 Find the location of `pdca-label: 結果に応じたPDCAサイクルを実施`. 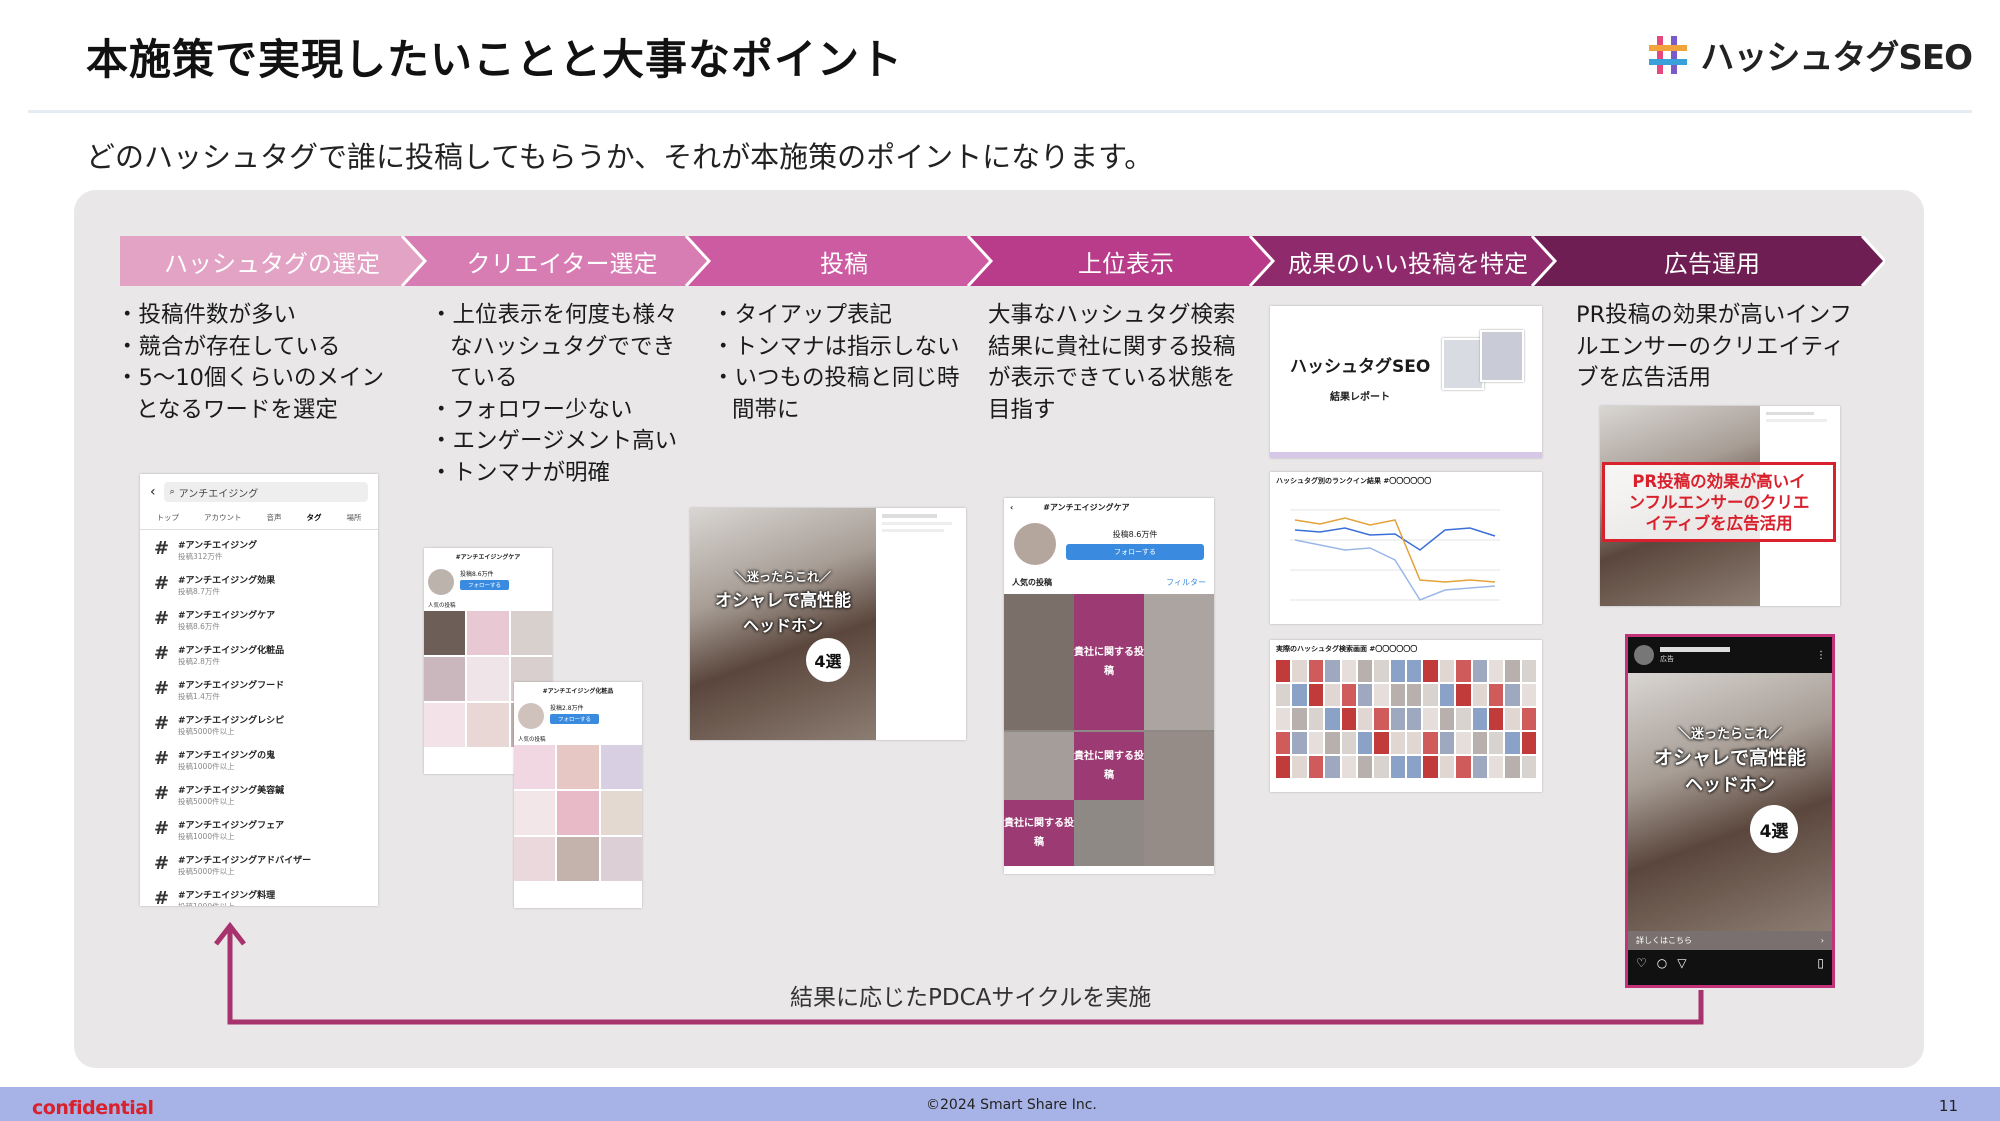

pdca-label: 結果に応じたPDCAサイクルを実施 is located at coordinates (971, 998).